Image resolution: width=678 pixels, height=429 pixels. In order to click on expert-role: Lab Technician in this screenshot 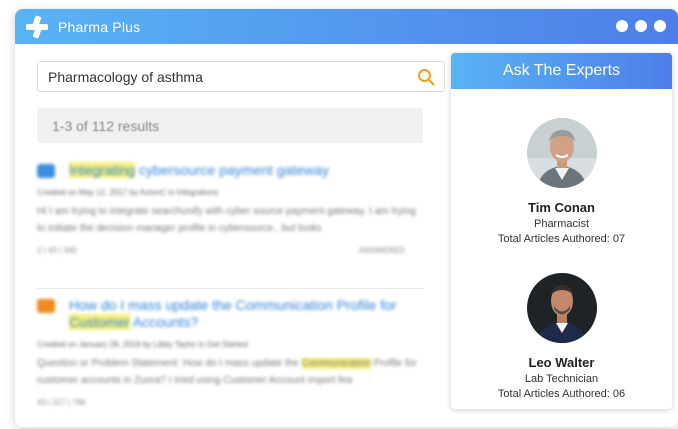, I will do `click(561, 379)`.